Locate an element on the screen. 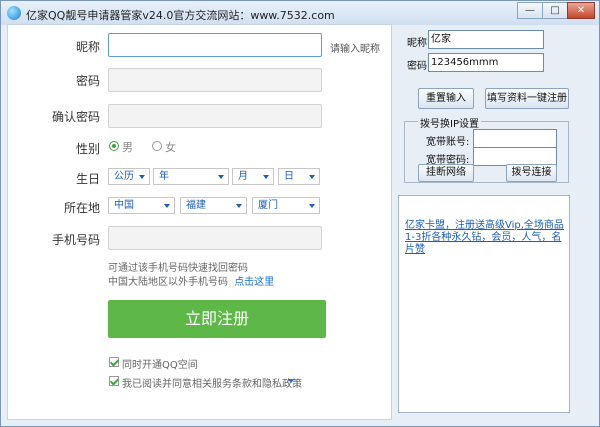 This screenshot has width=600, height=427. gender-female-radio is located at coordinates (157, 146).